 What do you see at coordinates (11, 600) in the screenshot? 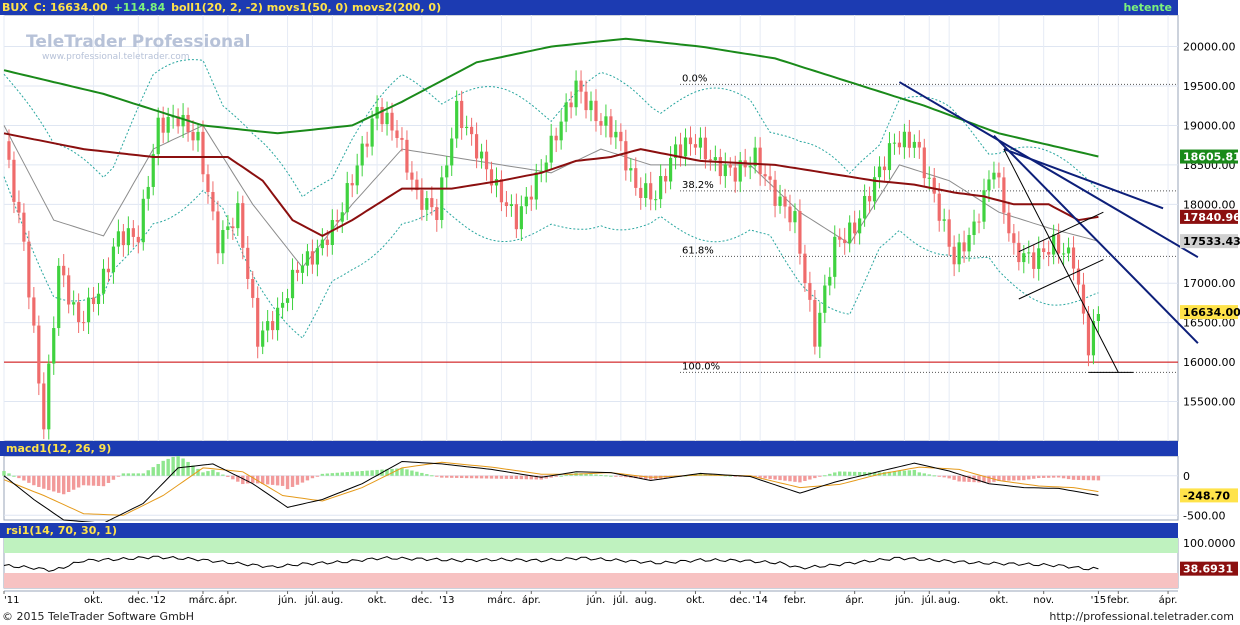
I see `x-tick-label: '11` at bounding box center [11, 600].